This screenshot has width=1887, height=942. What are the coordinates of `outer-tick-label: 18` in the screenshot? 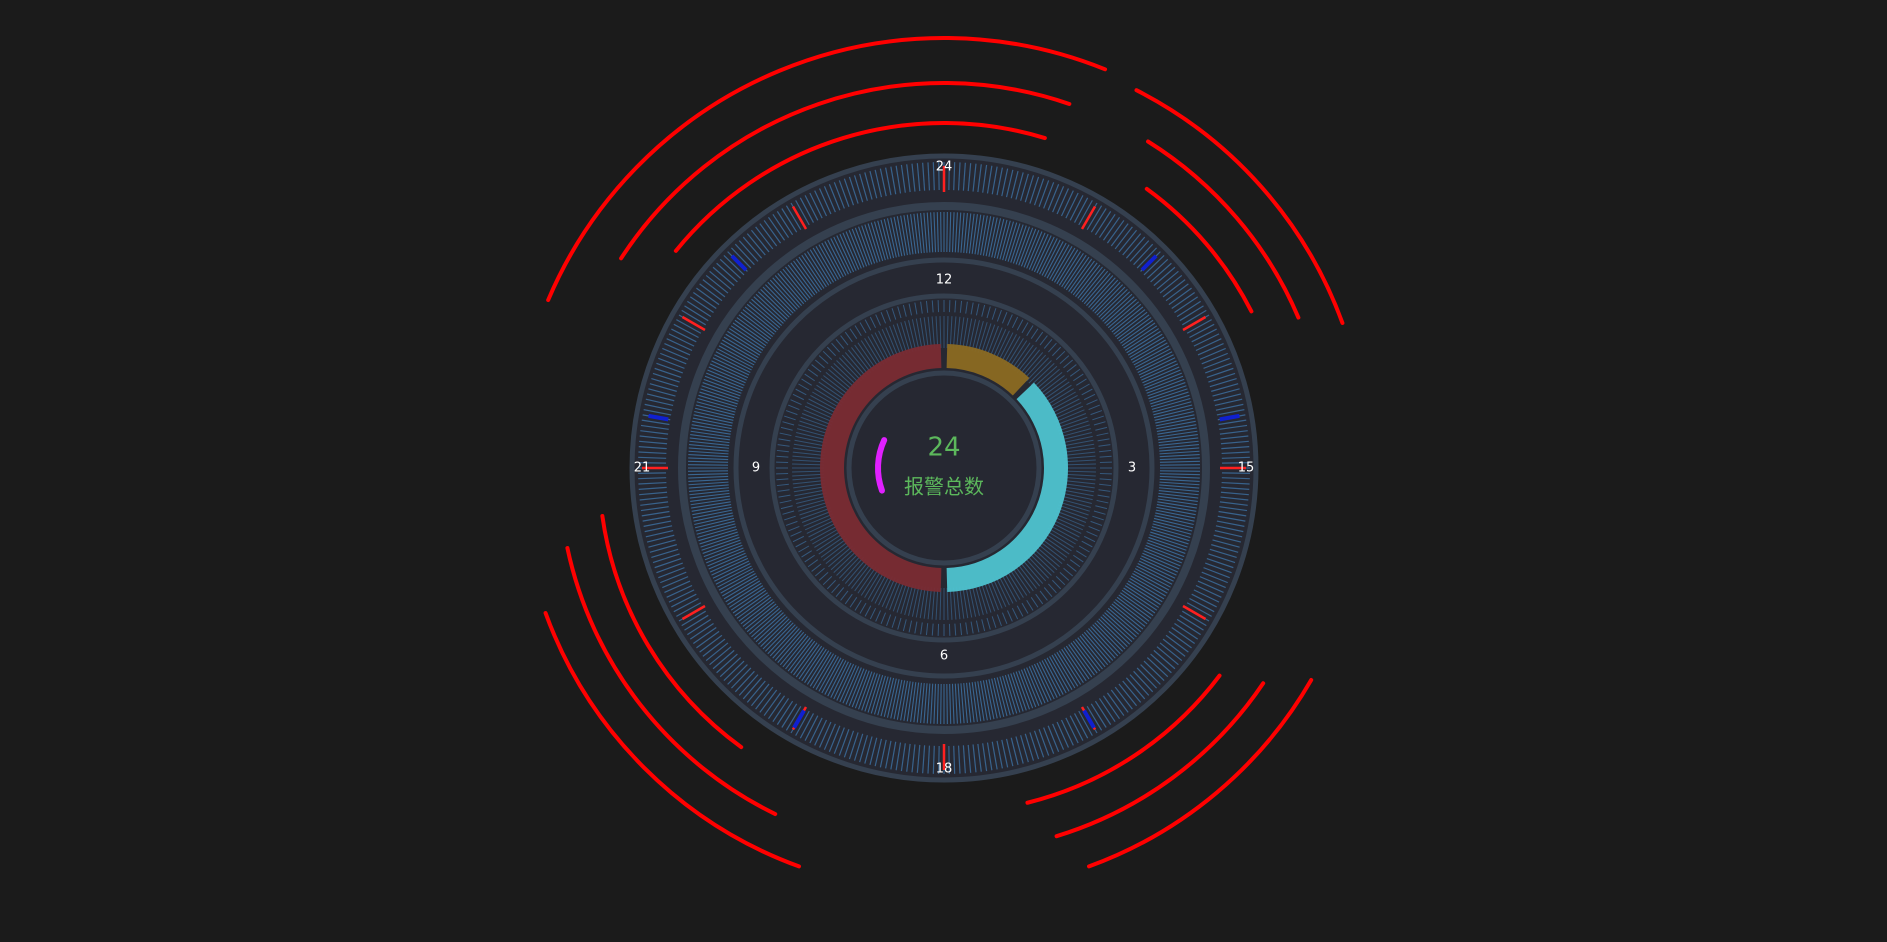 It's located at (944, 769).